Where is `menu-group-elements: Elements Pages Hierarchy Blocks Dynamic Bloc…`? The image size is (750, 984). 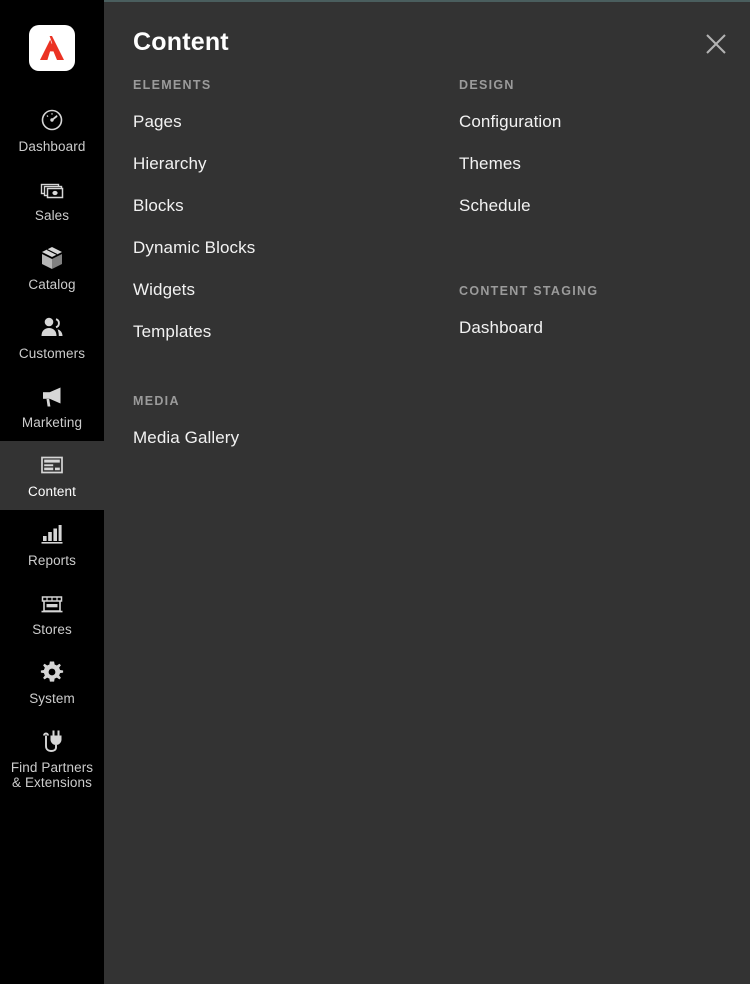 menu-group-elements: Elements Pages Hierarchy Blocks Dynamic Bloc… is located at coordinates (296, 215).